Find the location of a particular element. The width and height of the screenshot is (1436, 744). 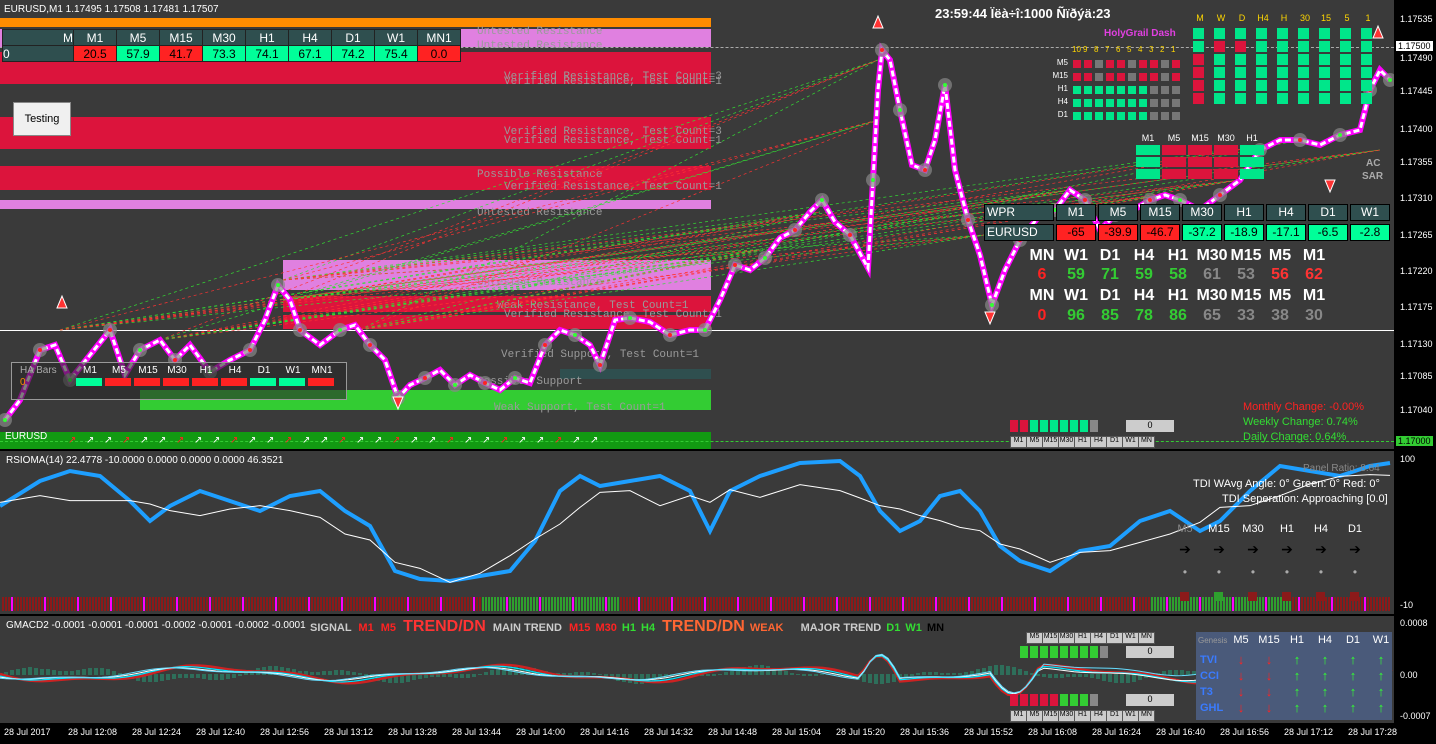

time-axis-label: 28 Jul 2017 is located at coordinates (27, 732).